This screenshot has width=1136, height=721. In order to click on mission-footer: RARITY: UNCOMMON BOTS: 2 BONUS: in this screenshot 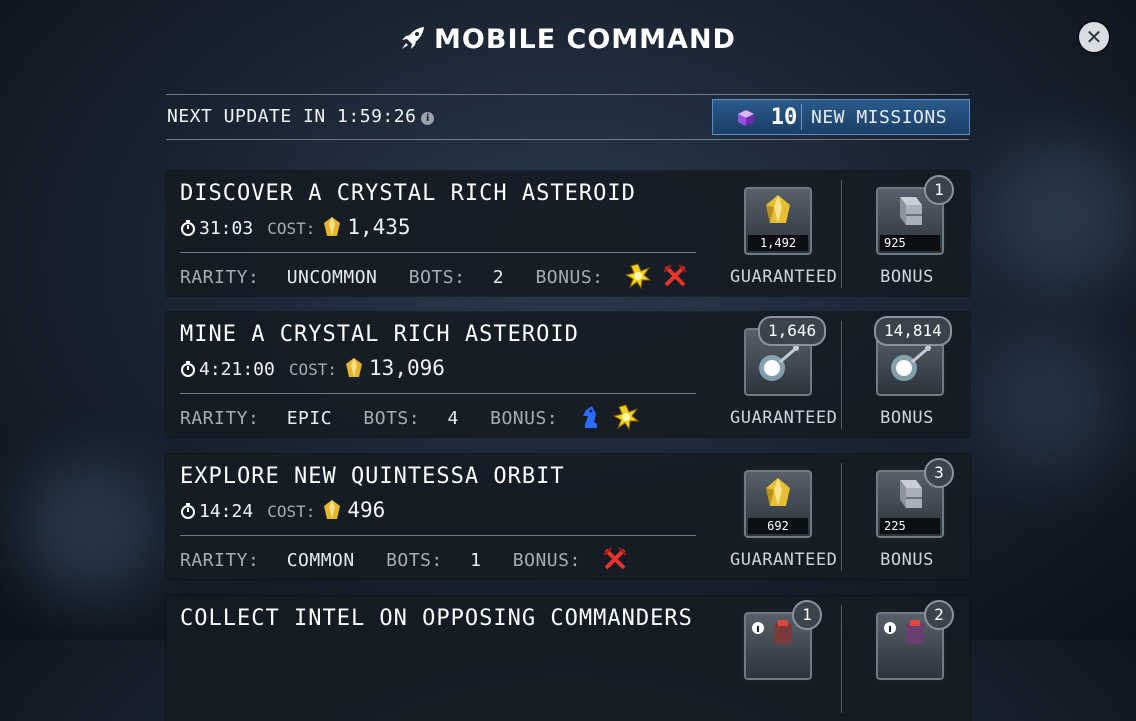, I will do `click(434, 278)`.